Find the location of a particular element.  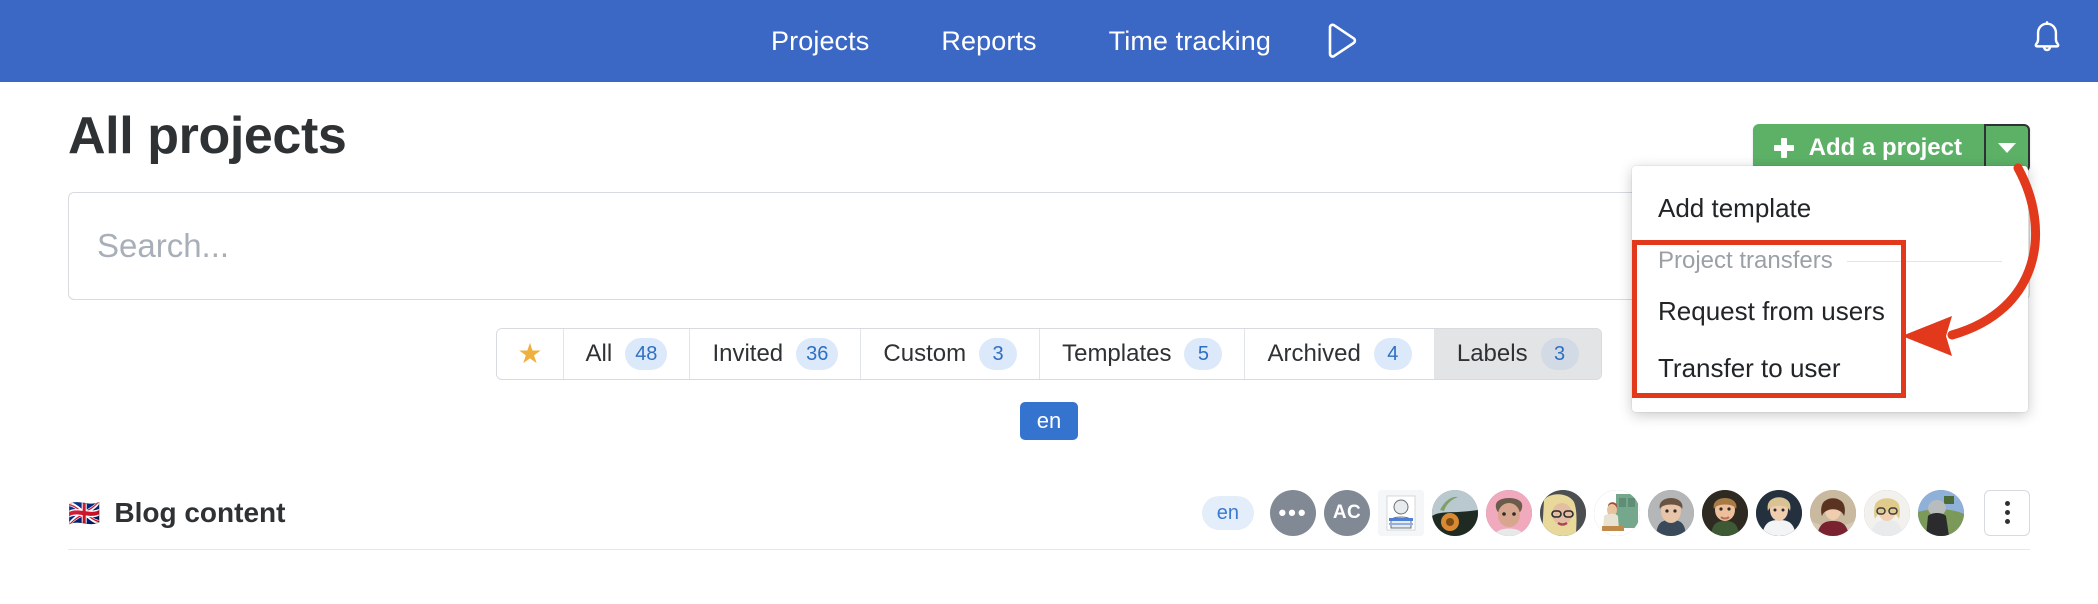

tab-favorites: ★ is located at coordinates (530, 354).